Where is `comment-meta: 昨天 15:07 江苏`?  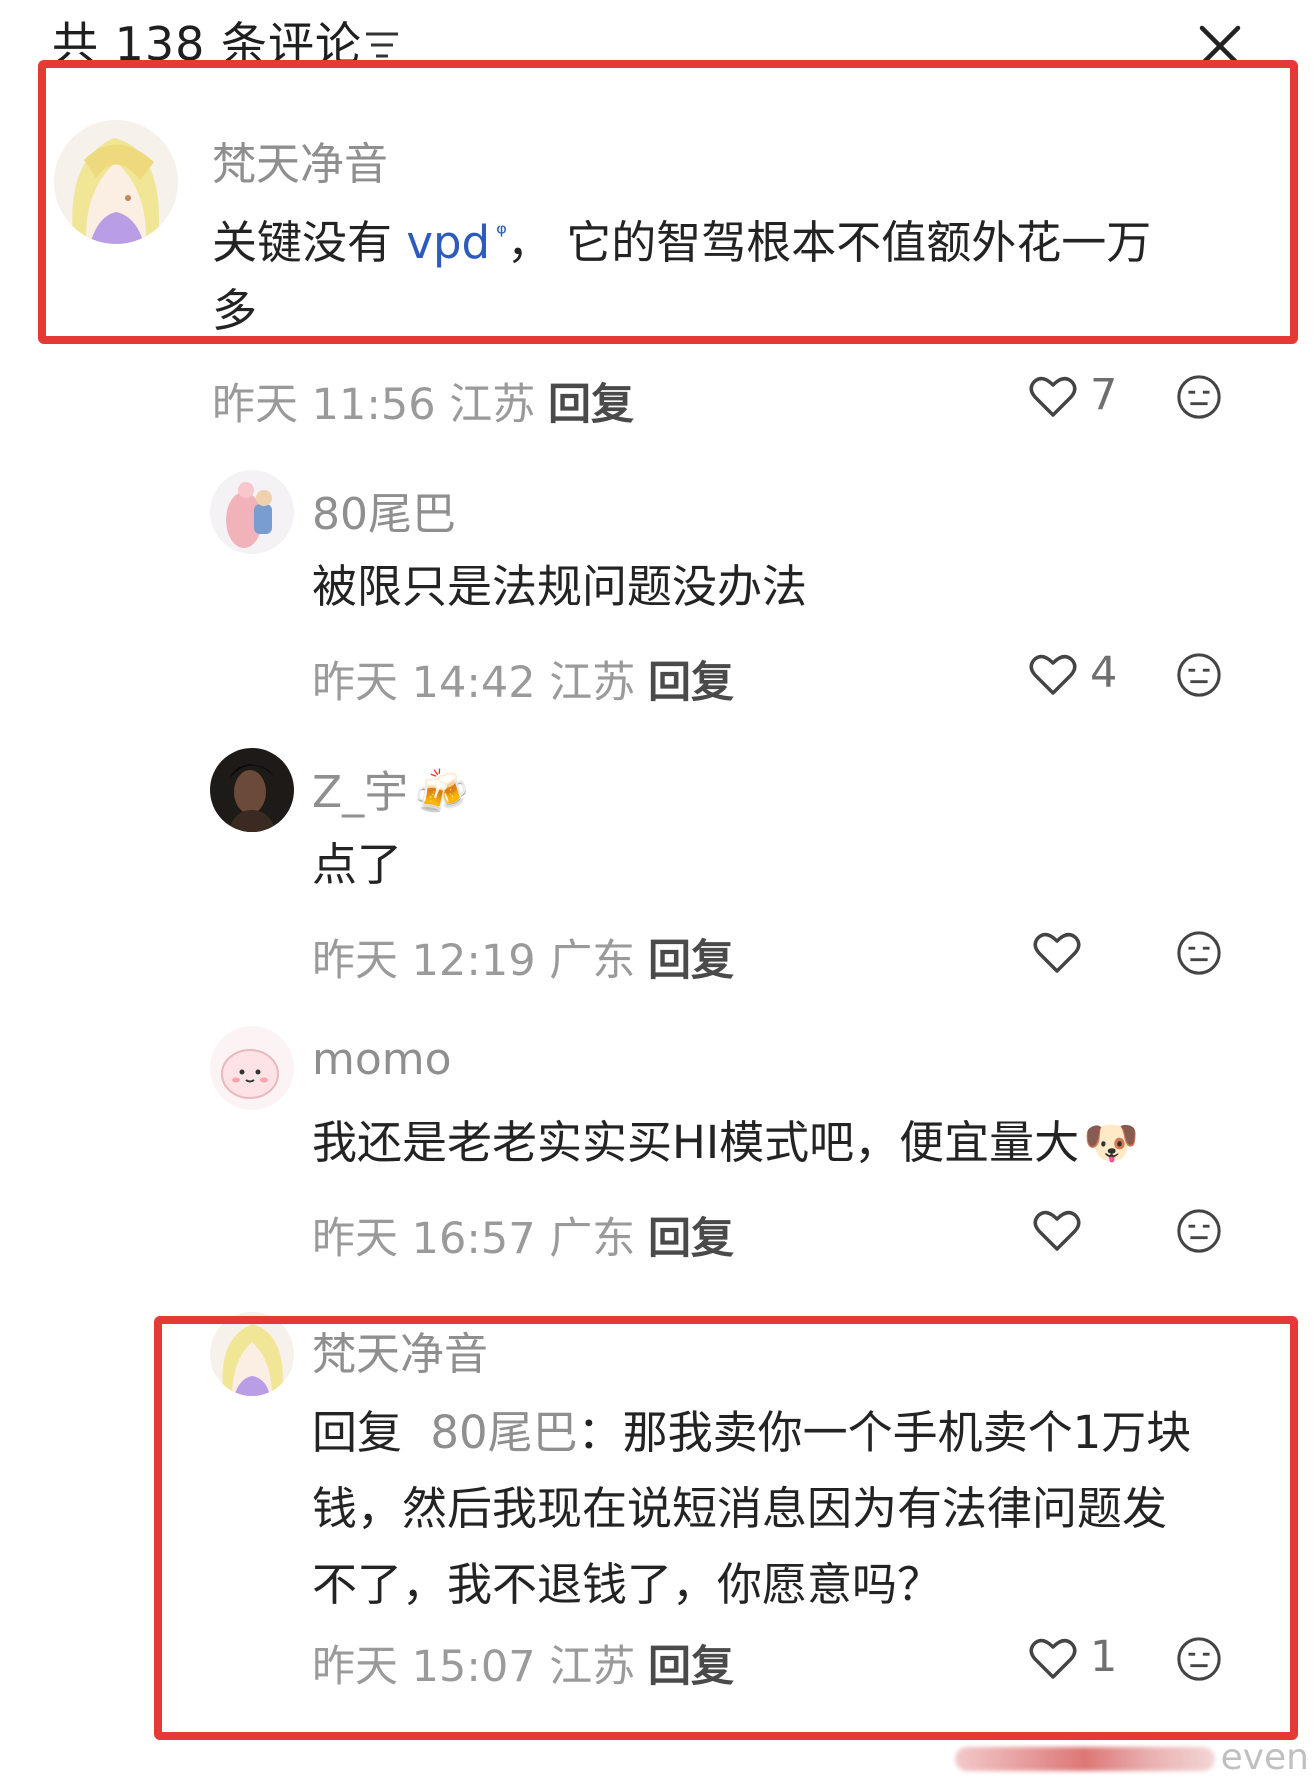
comment-meta: 昨天 15:07 江苏 is located at coordinates (474, 1667).